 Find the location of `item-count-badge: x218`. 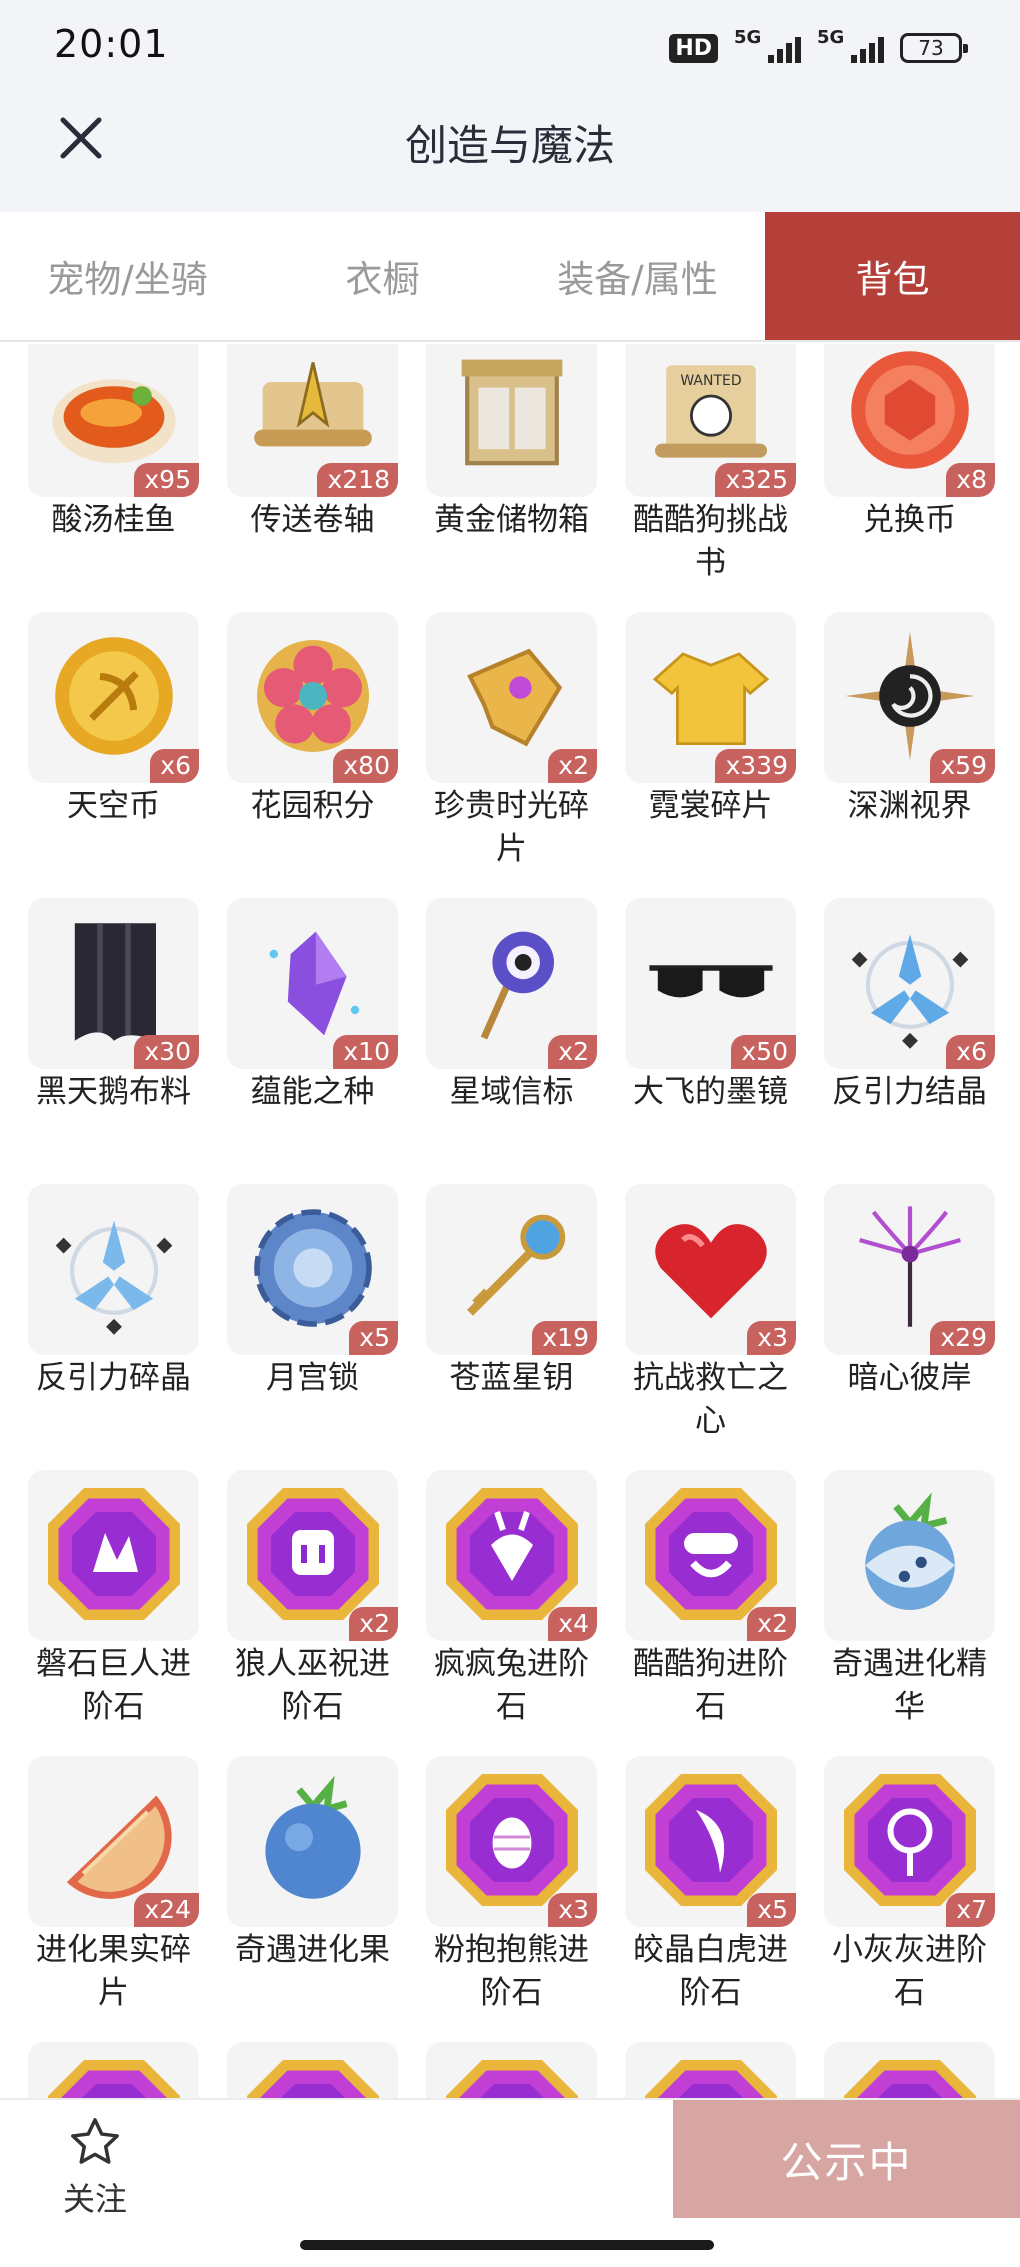

item-count-badge: x218 is located at coordinates (357, 480).